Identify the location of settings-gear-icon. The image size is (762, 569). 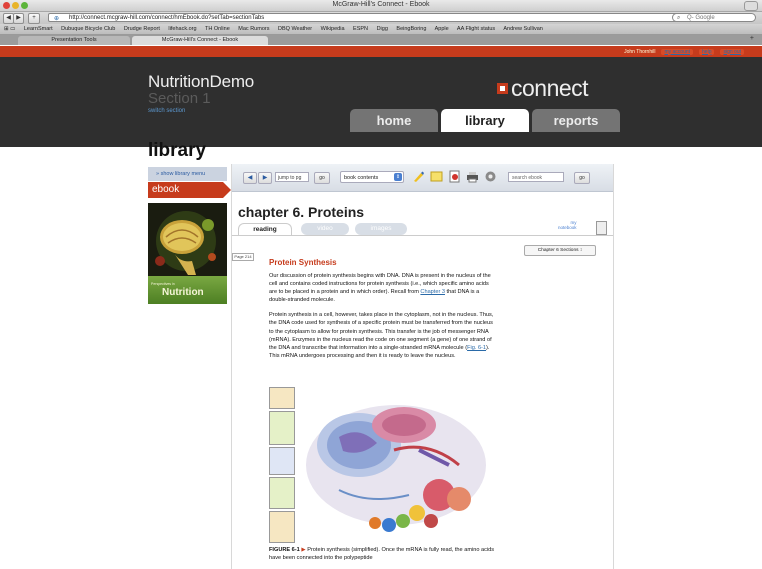
(490, 176).